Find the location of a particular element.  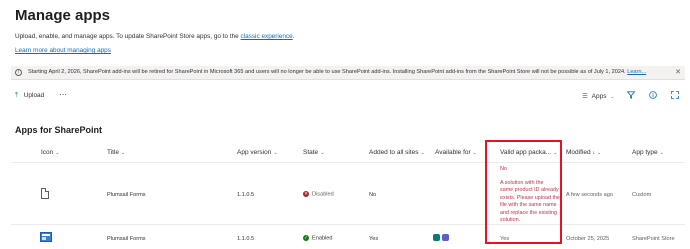

info-icon is located at coordinates (653, 96).